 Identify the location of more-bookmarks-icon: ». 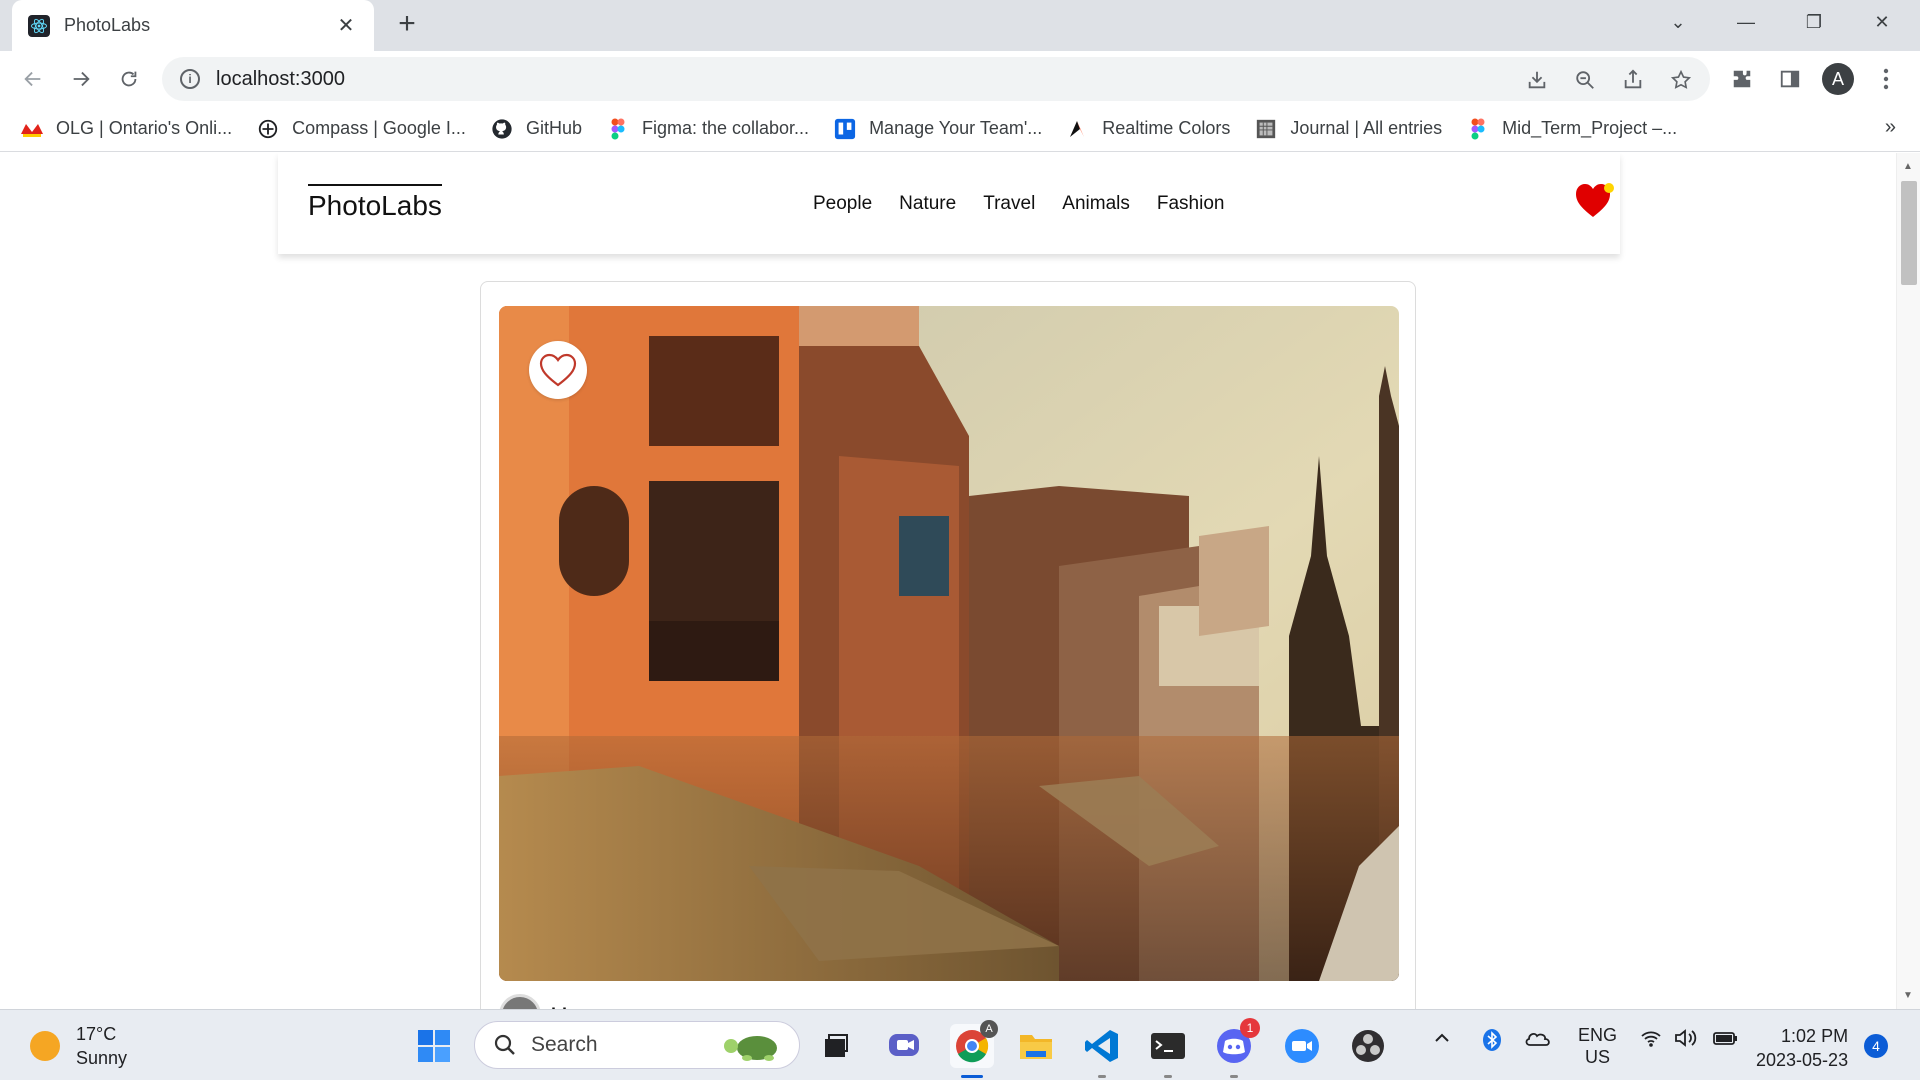
(1890, 127).